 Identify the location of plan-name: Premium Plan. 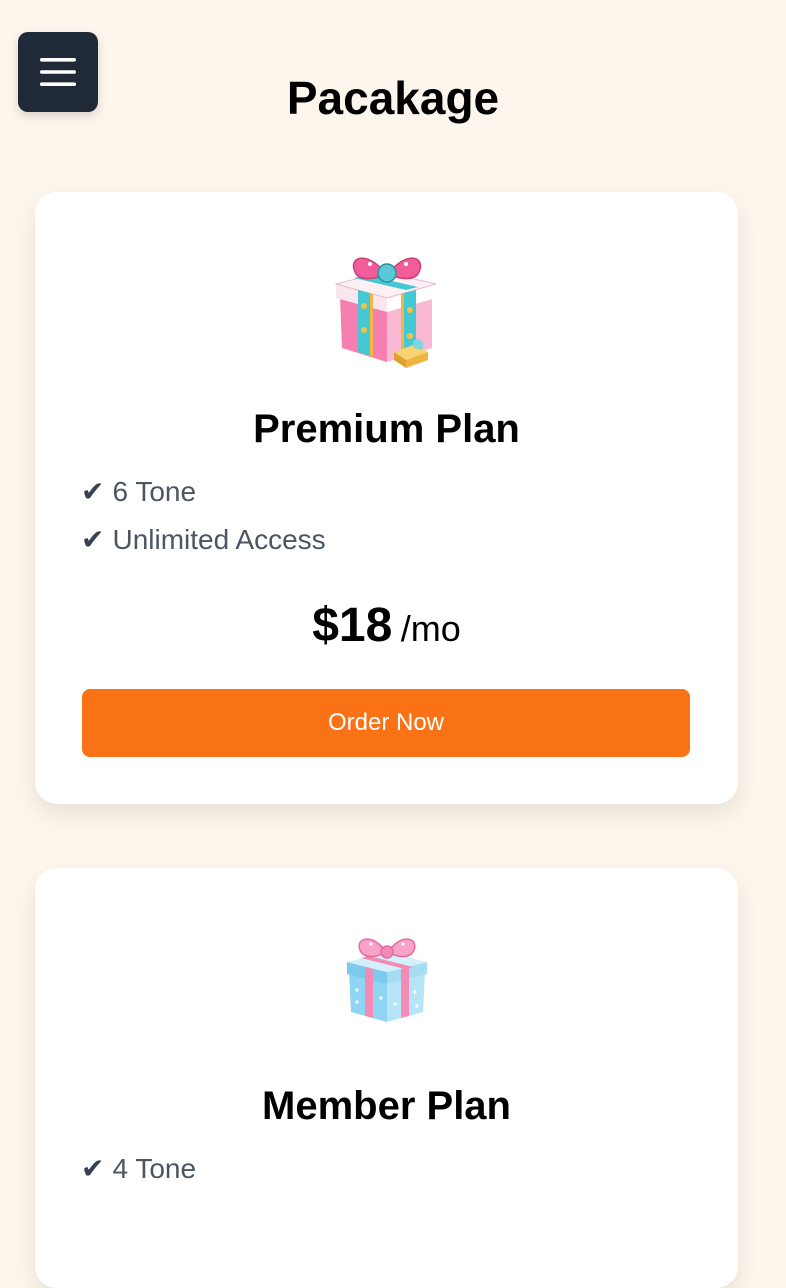
(386, 429).